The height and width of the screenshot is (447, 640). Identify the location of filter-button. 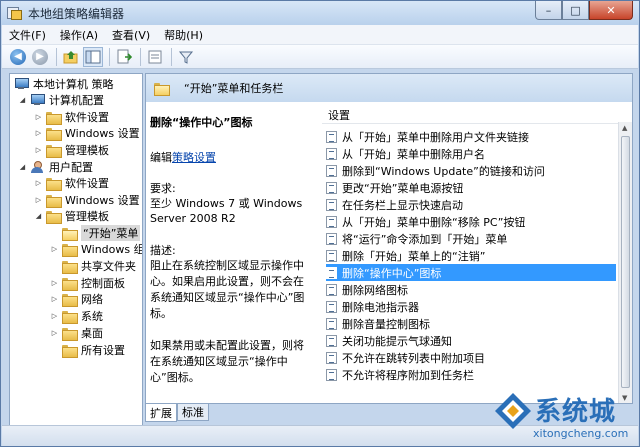
(186, 57).